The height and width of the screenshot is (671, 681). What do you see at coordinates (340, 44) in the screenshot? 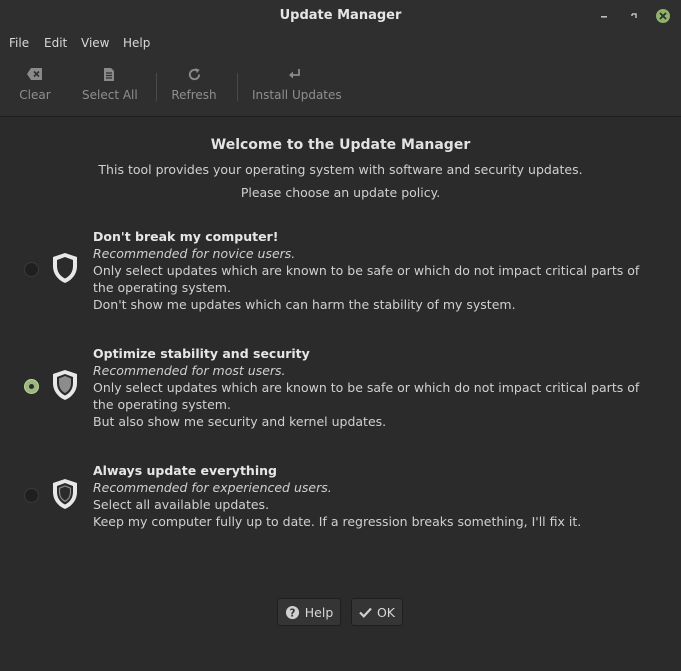
I see `menu-bar: File Edit View Help` at bounding box center [340, 44].